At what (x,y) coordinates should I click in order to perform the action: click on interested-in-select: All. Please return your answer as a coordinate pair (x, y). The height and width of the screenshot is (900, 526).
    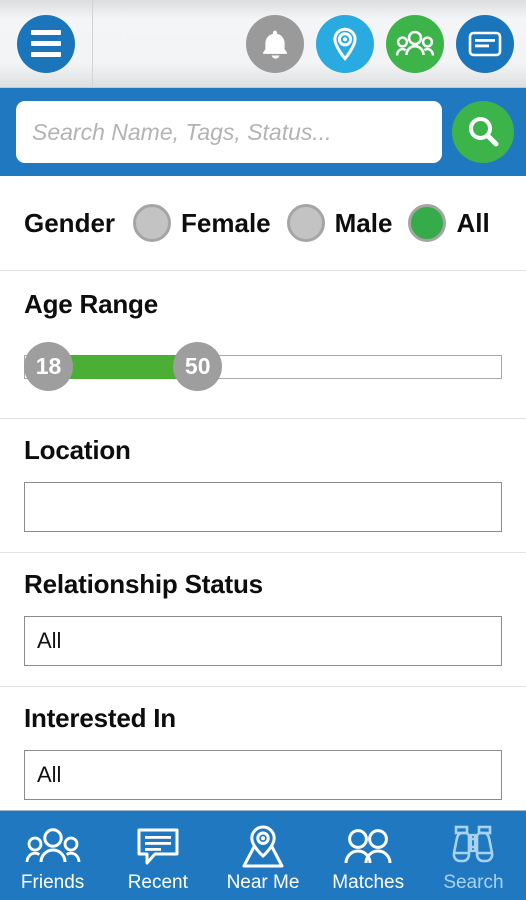
    Looking at the image, I should click on (263, 775).